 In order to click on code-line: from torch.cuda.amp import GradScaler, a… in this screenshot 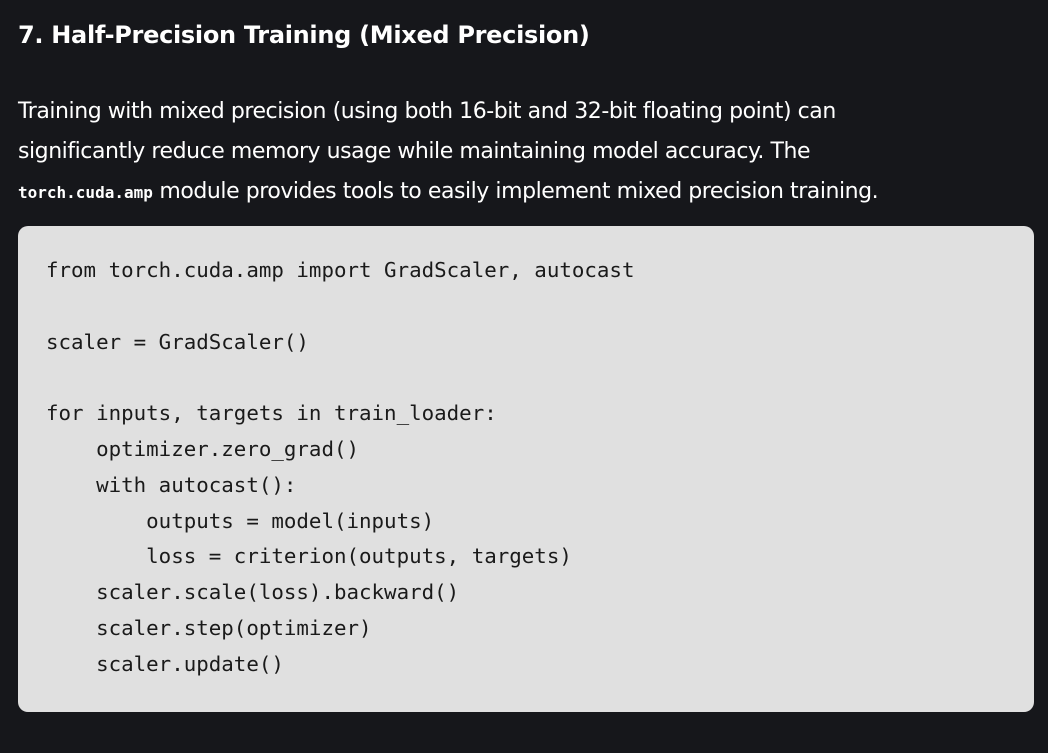, I will do `click(340, 270)`.